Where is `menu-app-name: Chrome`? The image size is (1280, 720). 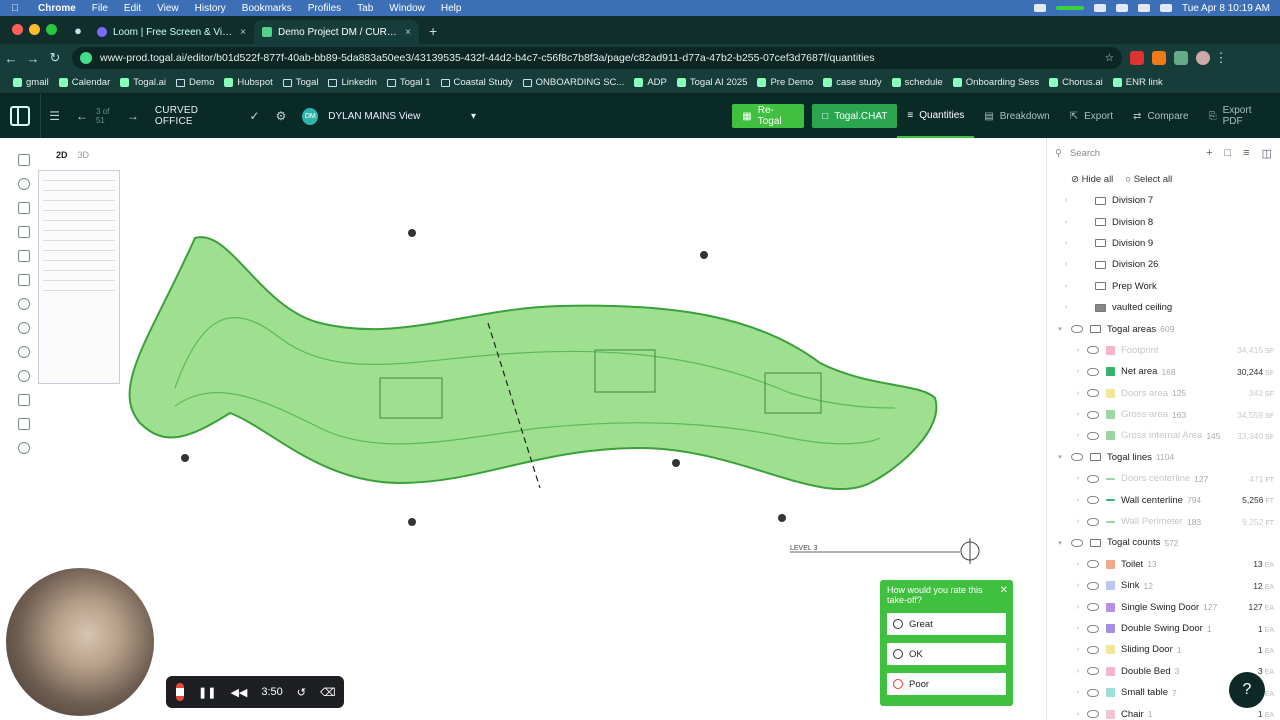 menu-app-name: Chrome is located at coordinates (57, 8).